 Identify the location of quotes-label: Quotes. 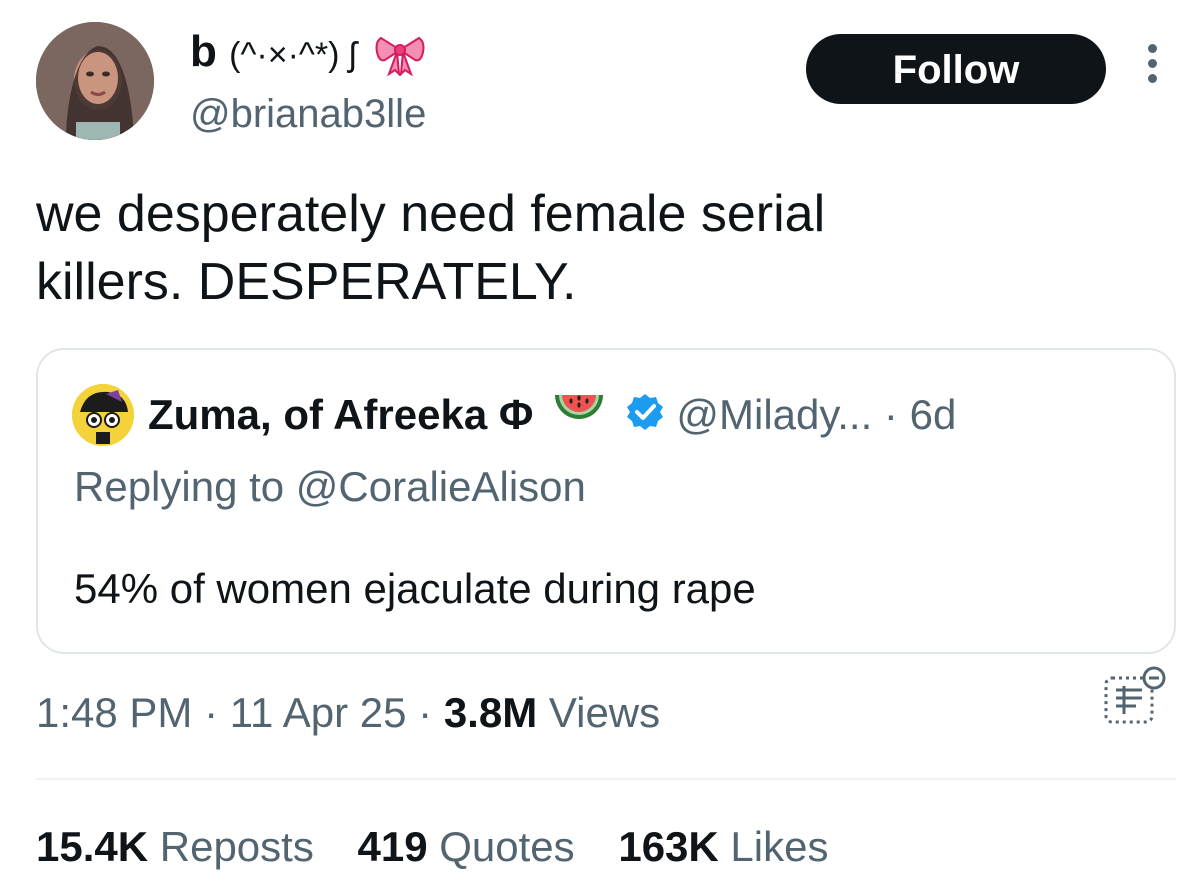
(507, 846).